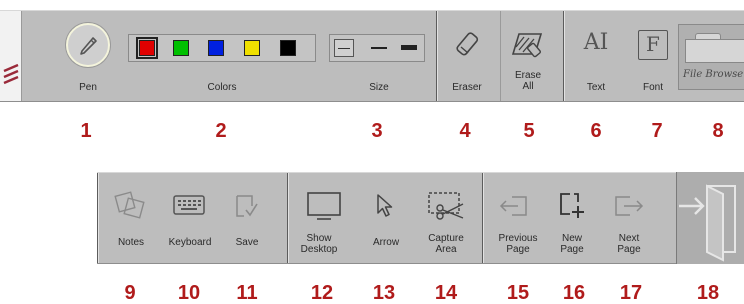 Image resolution: width=744 pixels, height=304 pixels. Describe the element at coordinates (386, 242) in the screenshot. I see `arrow-label: Arrow` at that location.